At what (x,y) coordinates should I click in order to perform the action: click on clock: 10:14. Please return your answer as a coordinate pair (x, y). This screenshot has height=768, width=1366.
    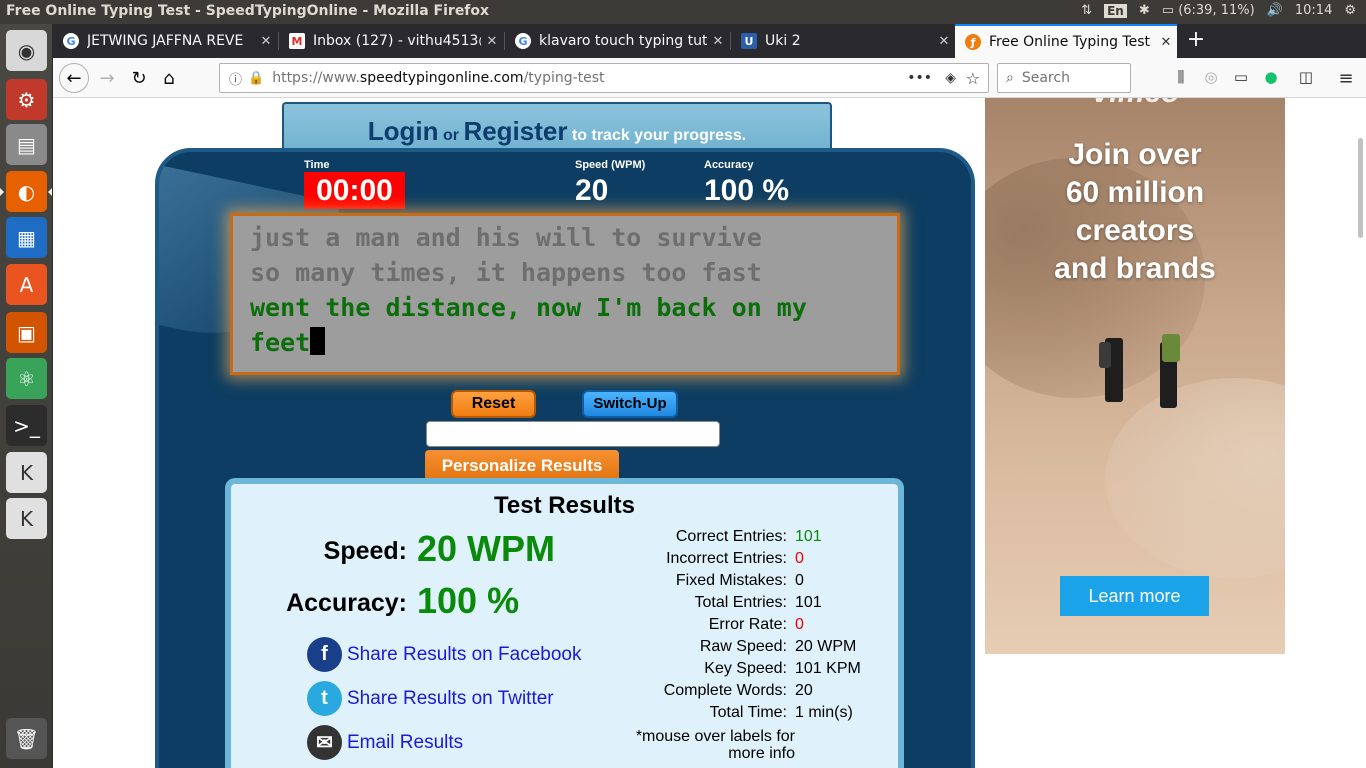
    Looking at the image, I should click on (1313, 10).